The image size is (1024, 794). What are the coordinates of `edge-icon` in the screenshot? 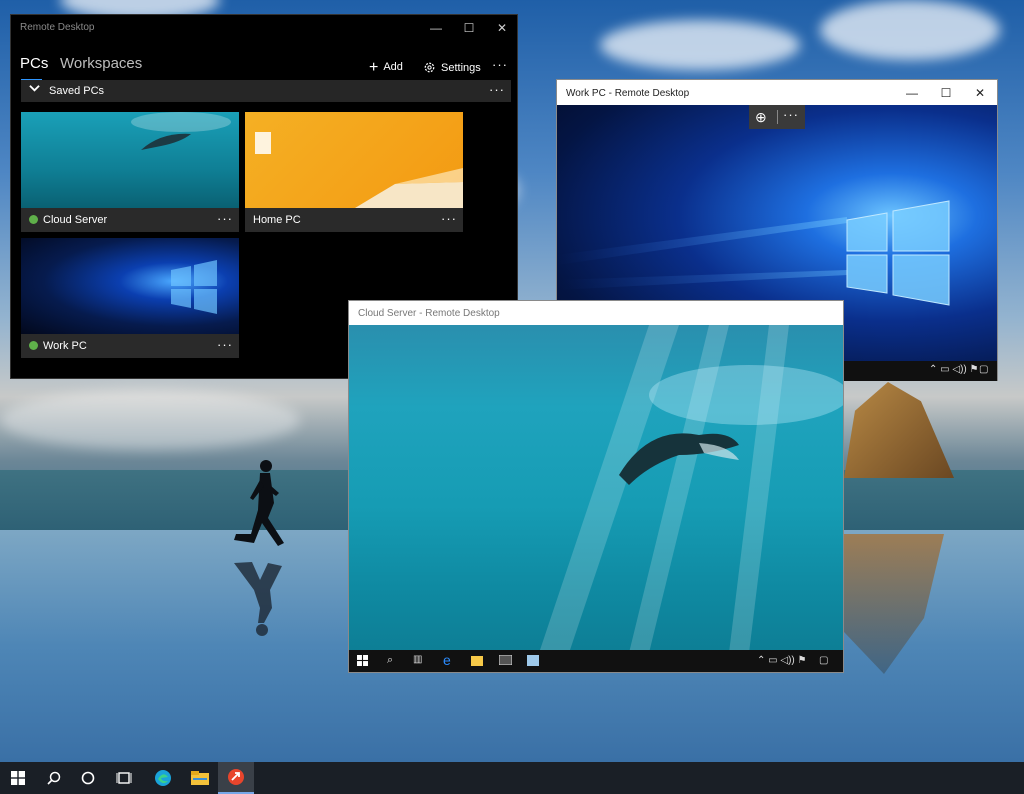 It's located at (163, 778).